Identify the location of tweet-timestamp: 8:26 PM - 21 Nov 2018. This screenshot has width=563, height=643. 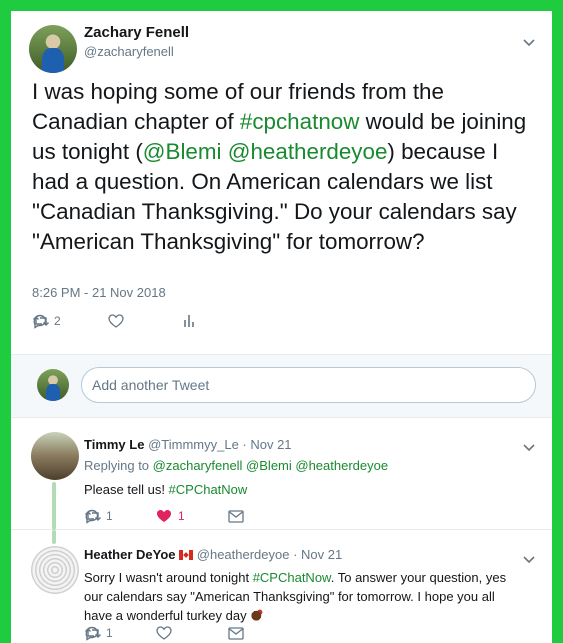
(99, 292).